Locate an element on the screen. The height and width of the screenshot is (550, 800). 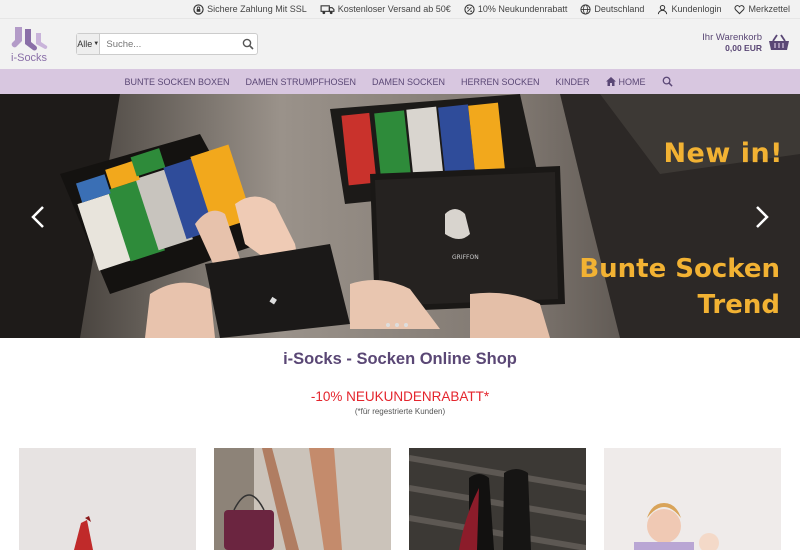
nav-search-button is located at coordinates (669, 81).